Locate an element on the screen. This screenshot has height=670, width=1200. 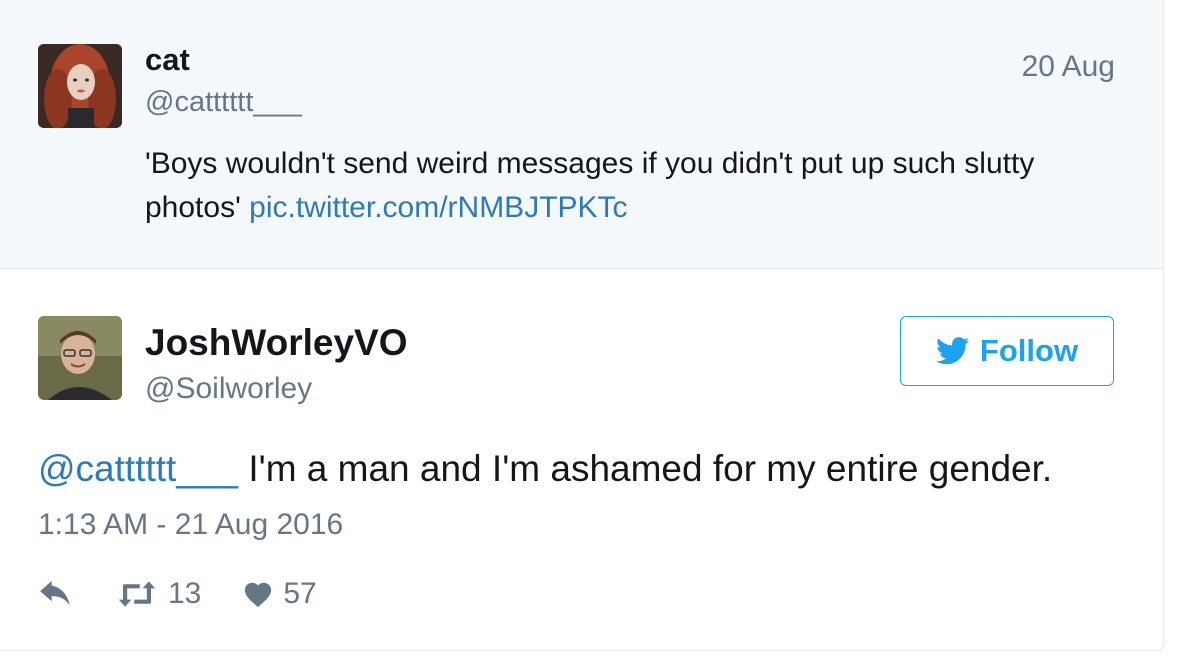
retweet-icon is located at coordinates (137, 594).